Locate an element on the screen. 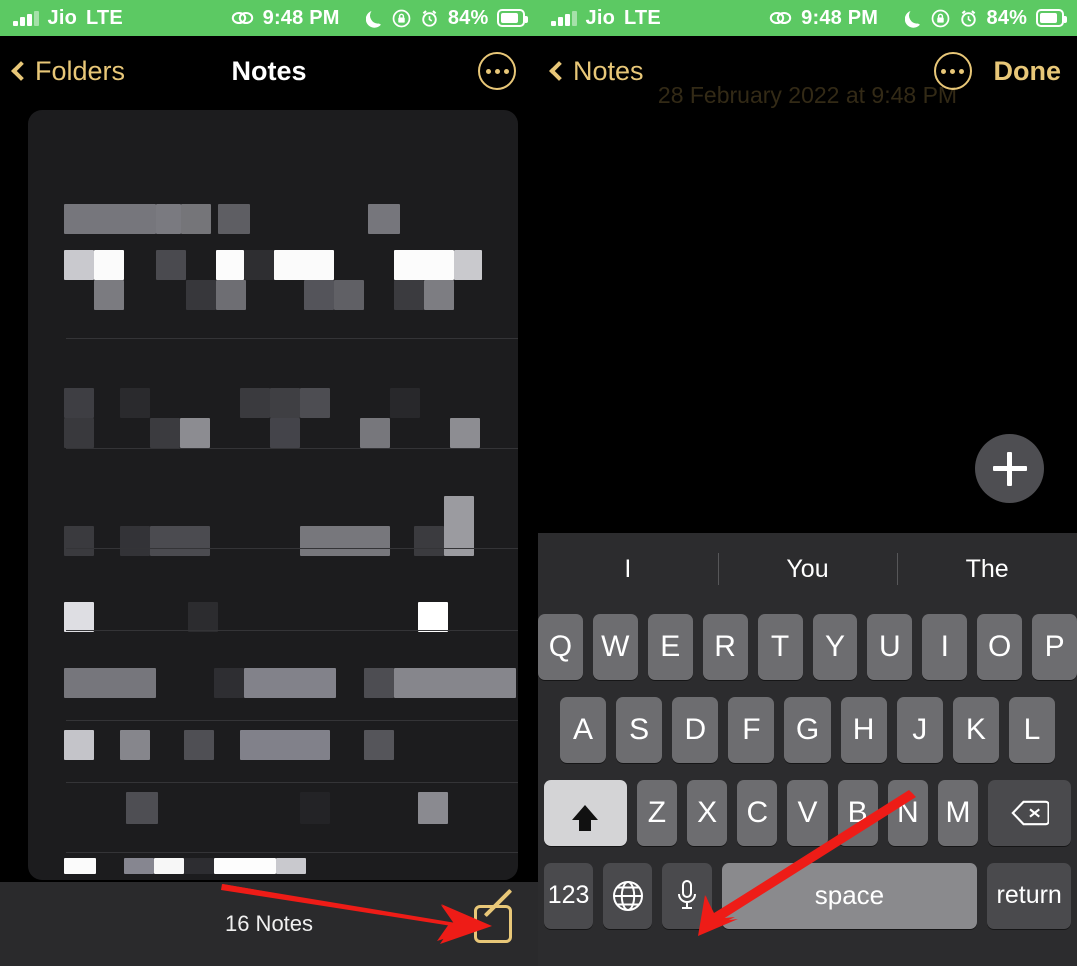  key-h: H is located at coordinates (863, 729).